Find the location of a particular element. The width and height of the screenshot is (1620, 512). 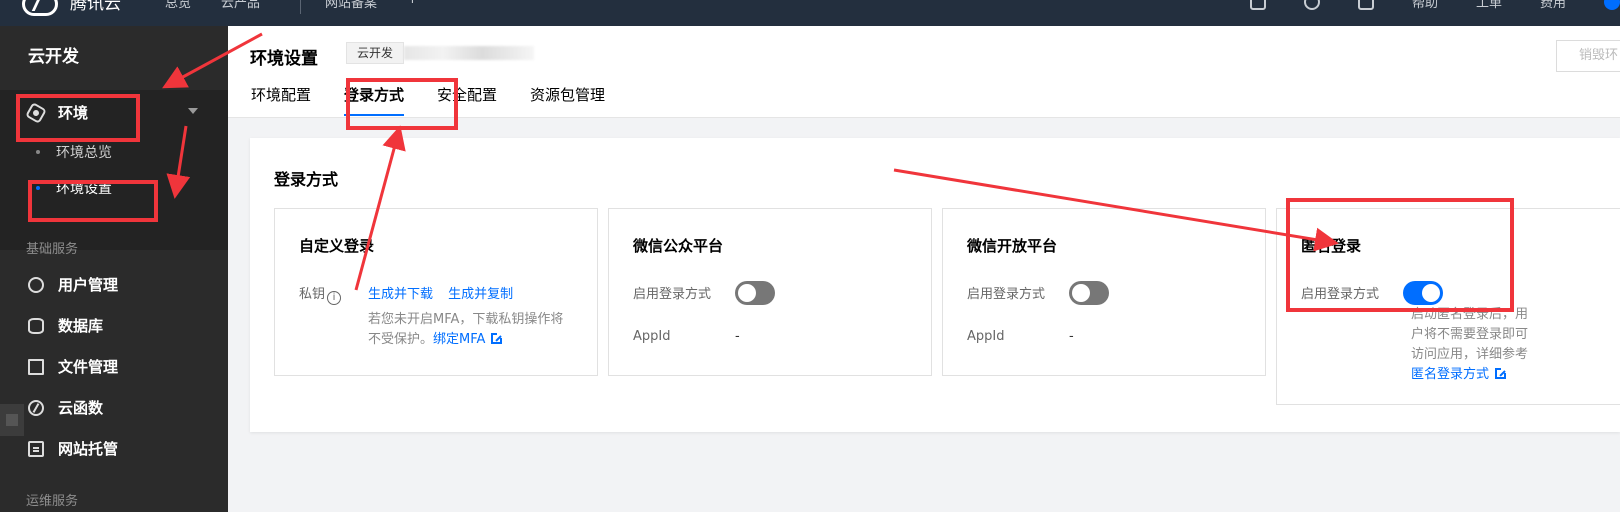

arrow-to-anonymous-login is located at coordinates (1116, 210).